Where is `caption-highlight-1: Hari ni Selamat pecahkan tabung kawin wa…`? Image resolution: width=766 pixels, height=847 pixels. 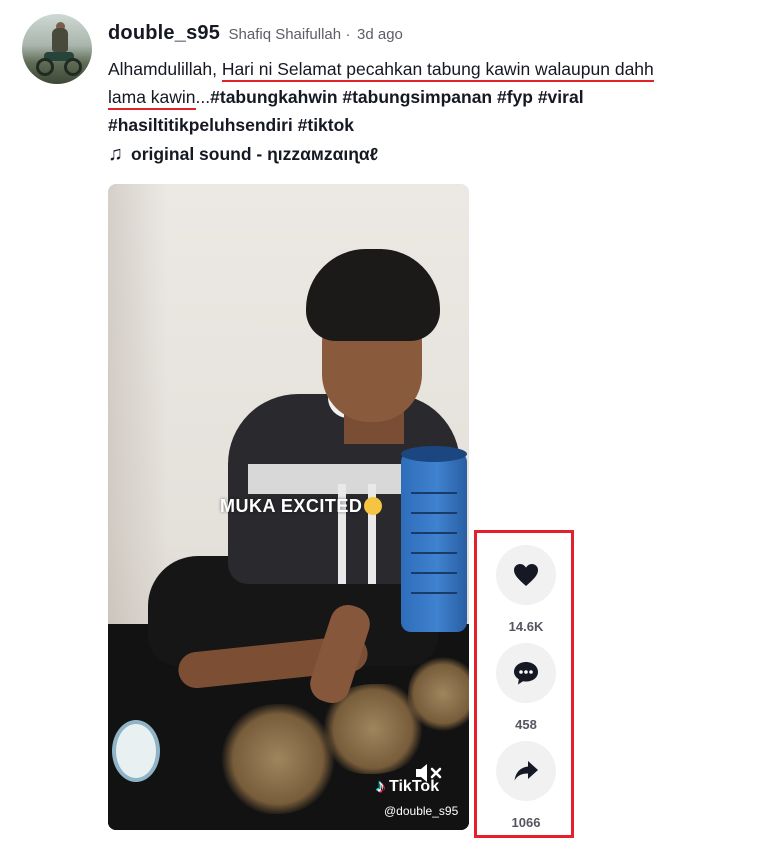 caption-highlight-1: Hari ni Selamat pecahkan tabung kawin wa… is located at coordinates (437, 70).